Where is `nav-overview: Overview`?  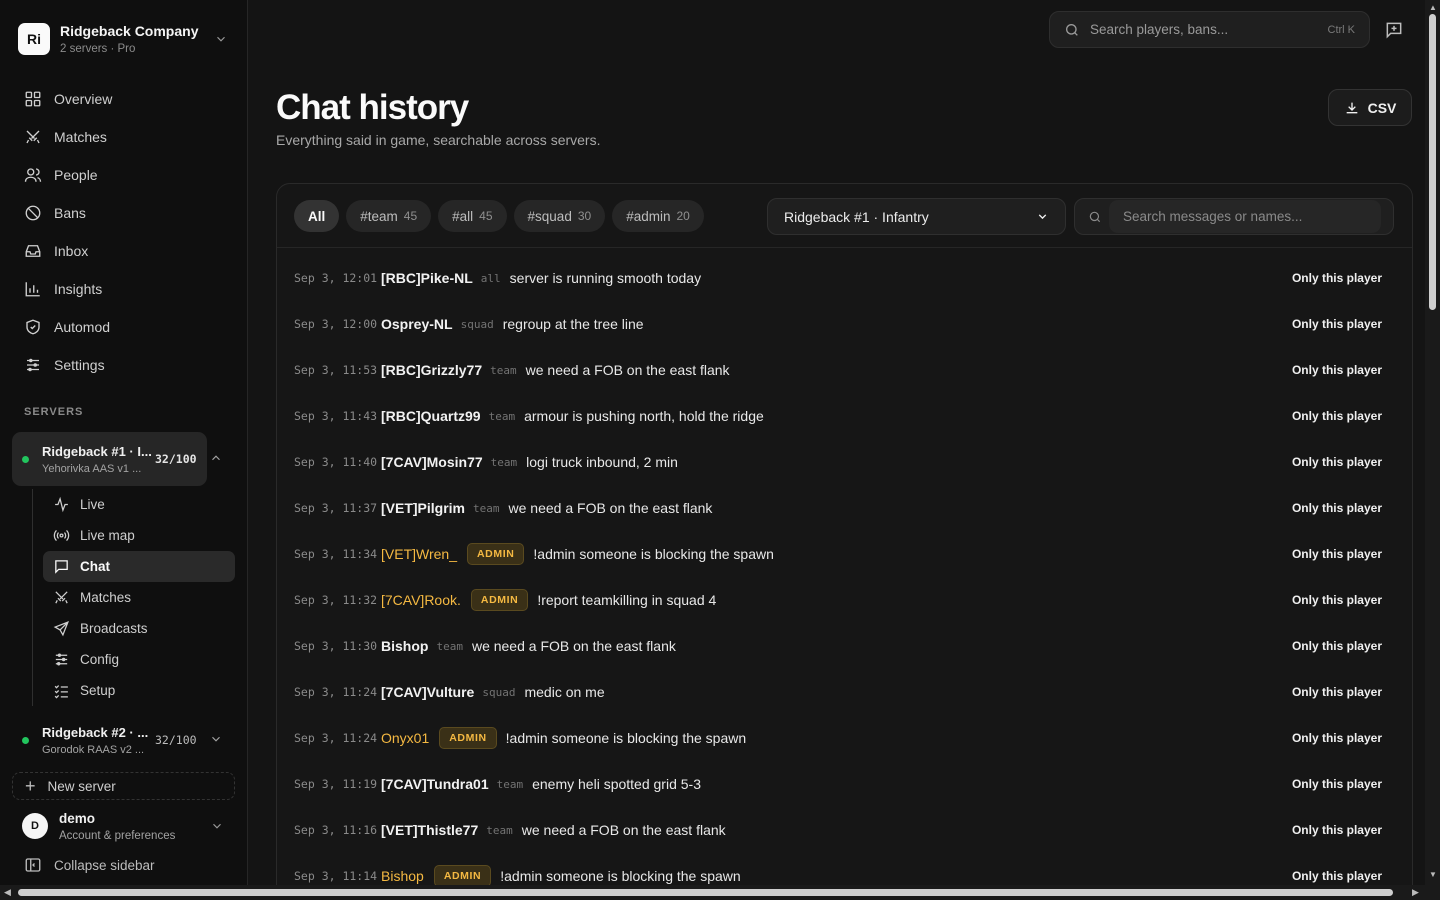
nav-overview: Overview is located at coordinates (124, 99).